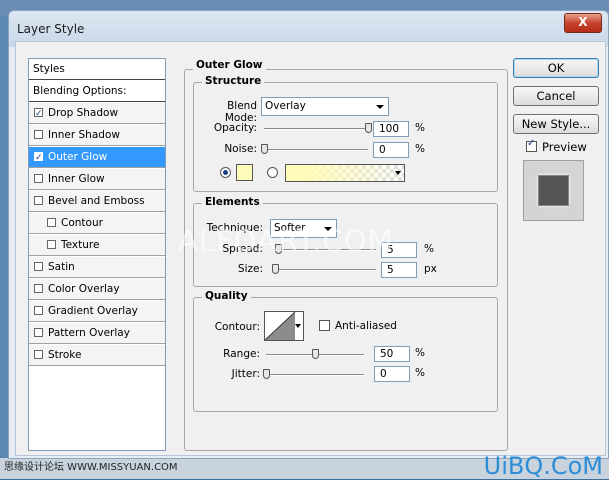  Describe the element at coordinates (97, 99) in the screenshot. I see `blending-options-item: Blending Options: Default` at that location.